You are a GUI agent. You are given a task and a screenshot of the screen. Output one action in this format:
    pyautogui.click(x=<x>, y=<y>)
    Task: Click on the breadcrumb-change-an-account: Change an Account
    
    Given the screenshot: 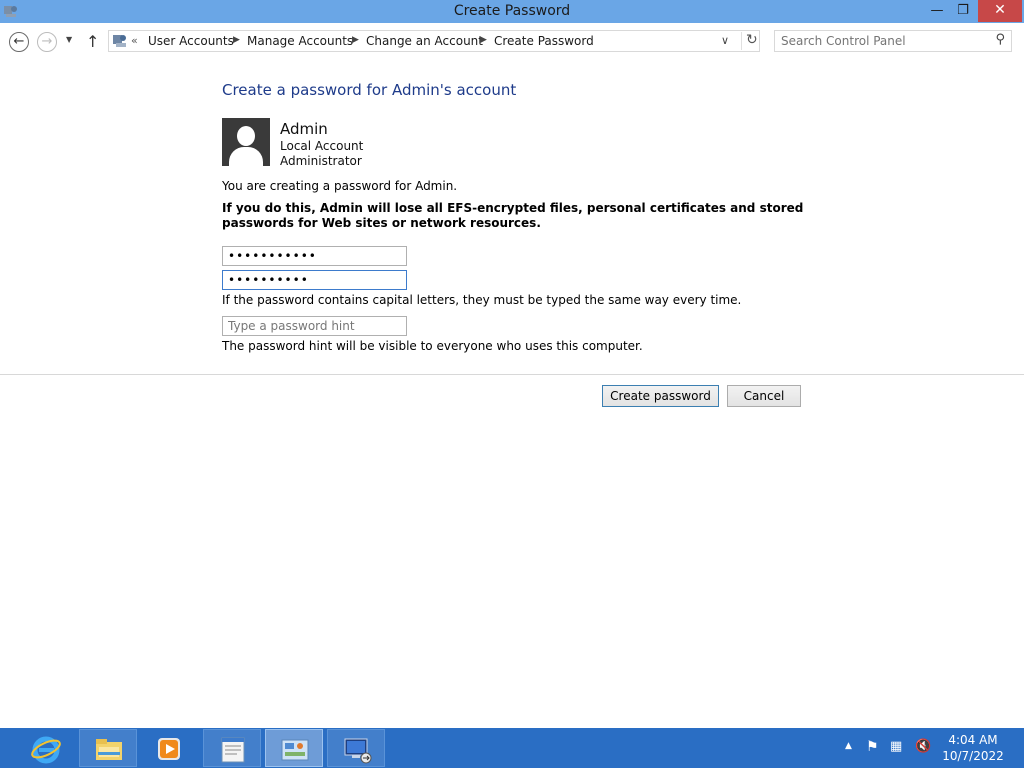 What is the action you would take?
    pyautogui.click(x=424, y=41)
    